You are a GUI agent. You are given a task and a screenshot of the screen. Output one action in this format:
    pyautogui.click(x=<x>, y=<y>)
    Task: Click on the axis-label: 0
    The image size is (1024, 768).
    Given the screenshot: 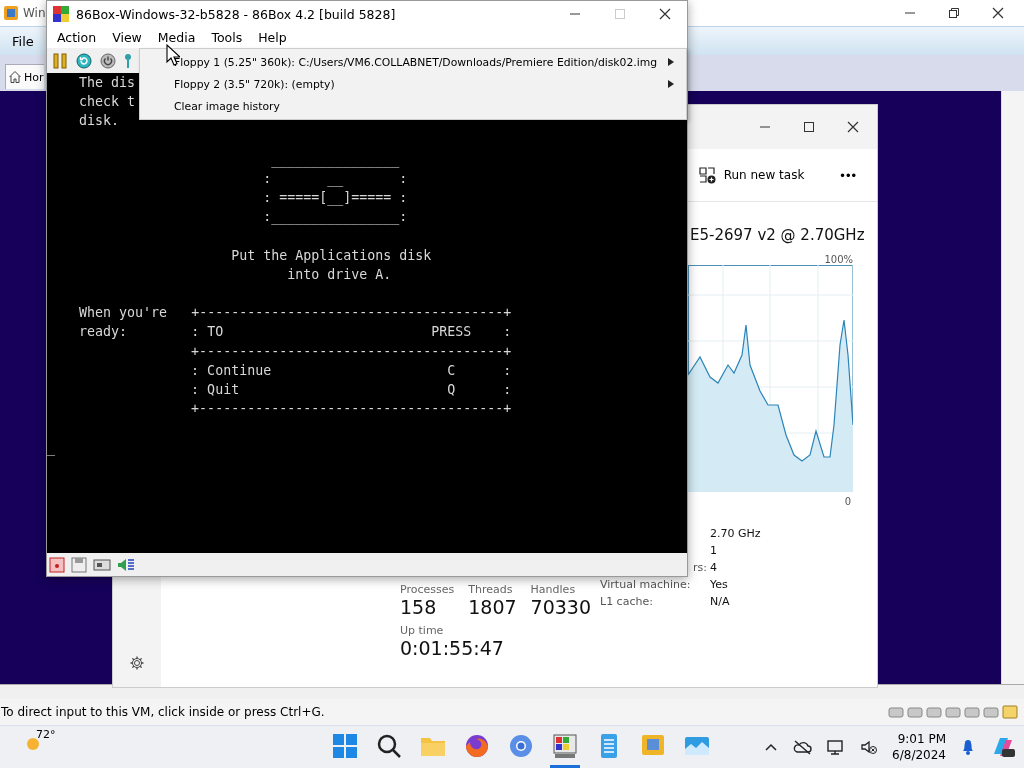 What is the action you would take?
    pyautogui.click(x=847, y=501)
    